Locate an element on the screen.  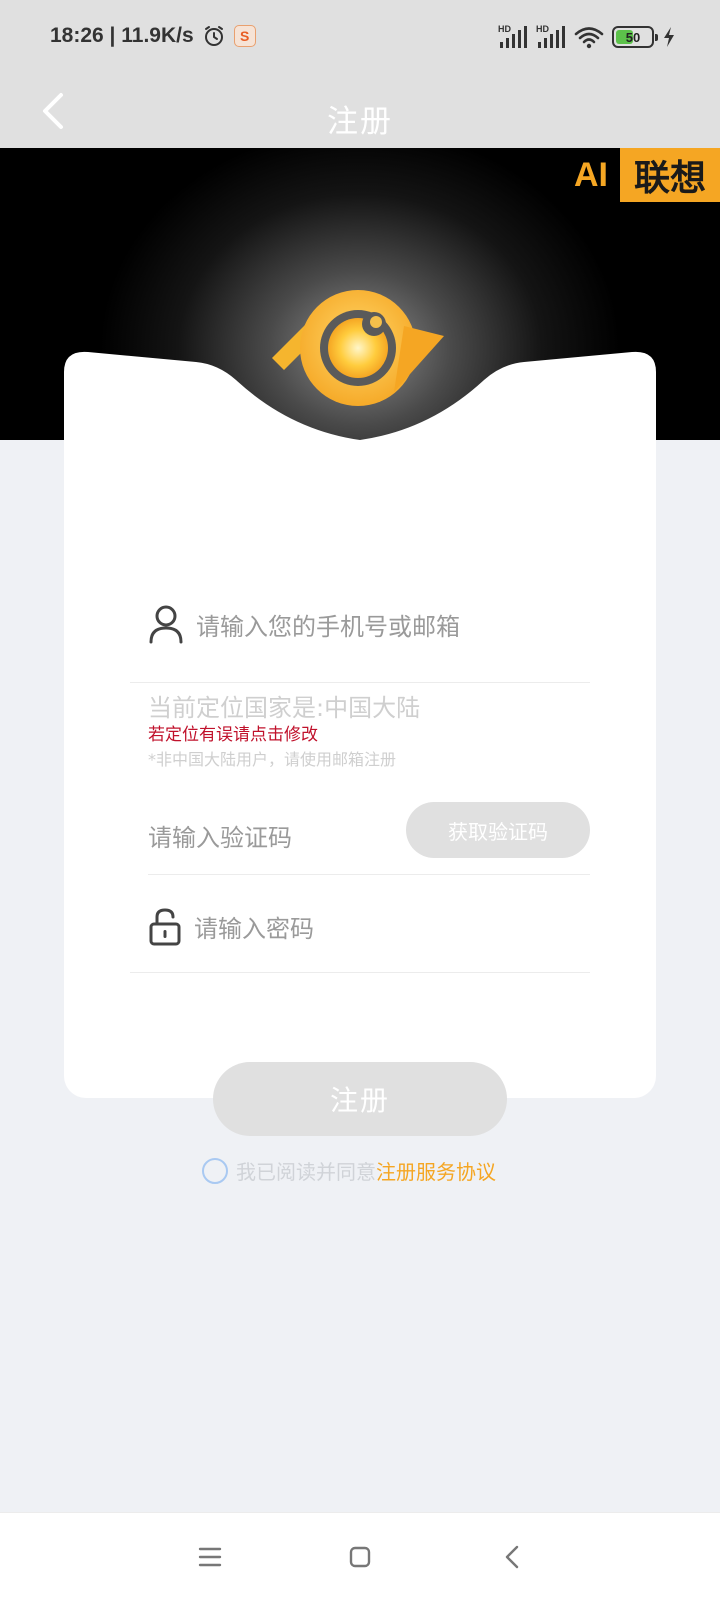
charging-icon is located at coordinates (669, 37).